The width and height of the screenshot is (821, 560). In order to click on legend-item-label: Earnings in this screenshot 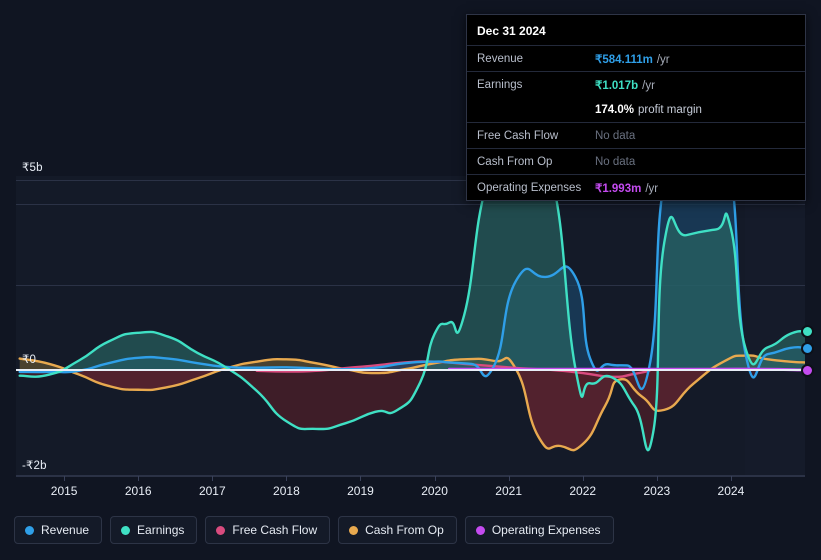, I will do `click(161, 530)`.